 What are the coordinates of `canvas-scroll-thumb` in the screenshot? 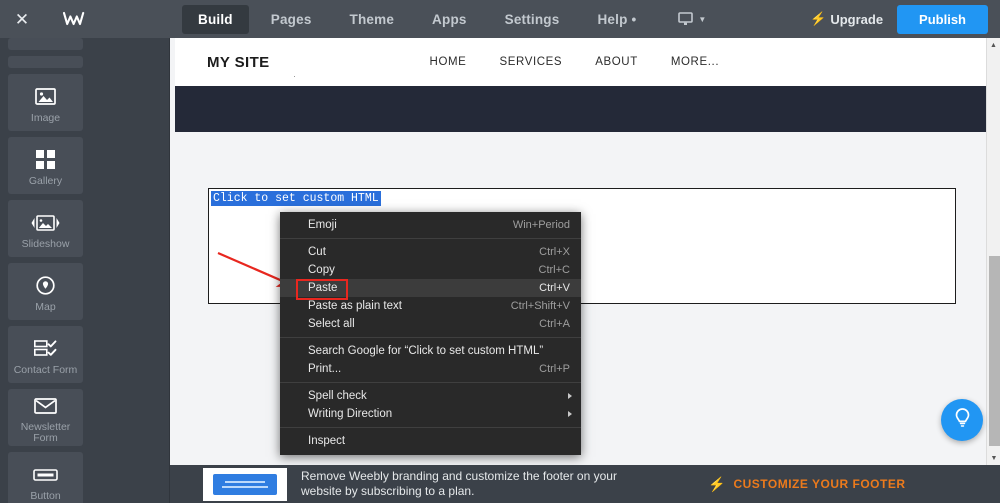 It's located at (994, 351).